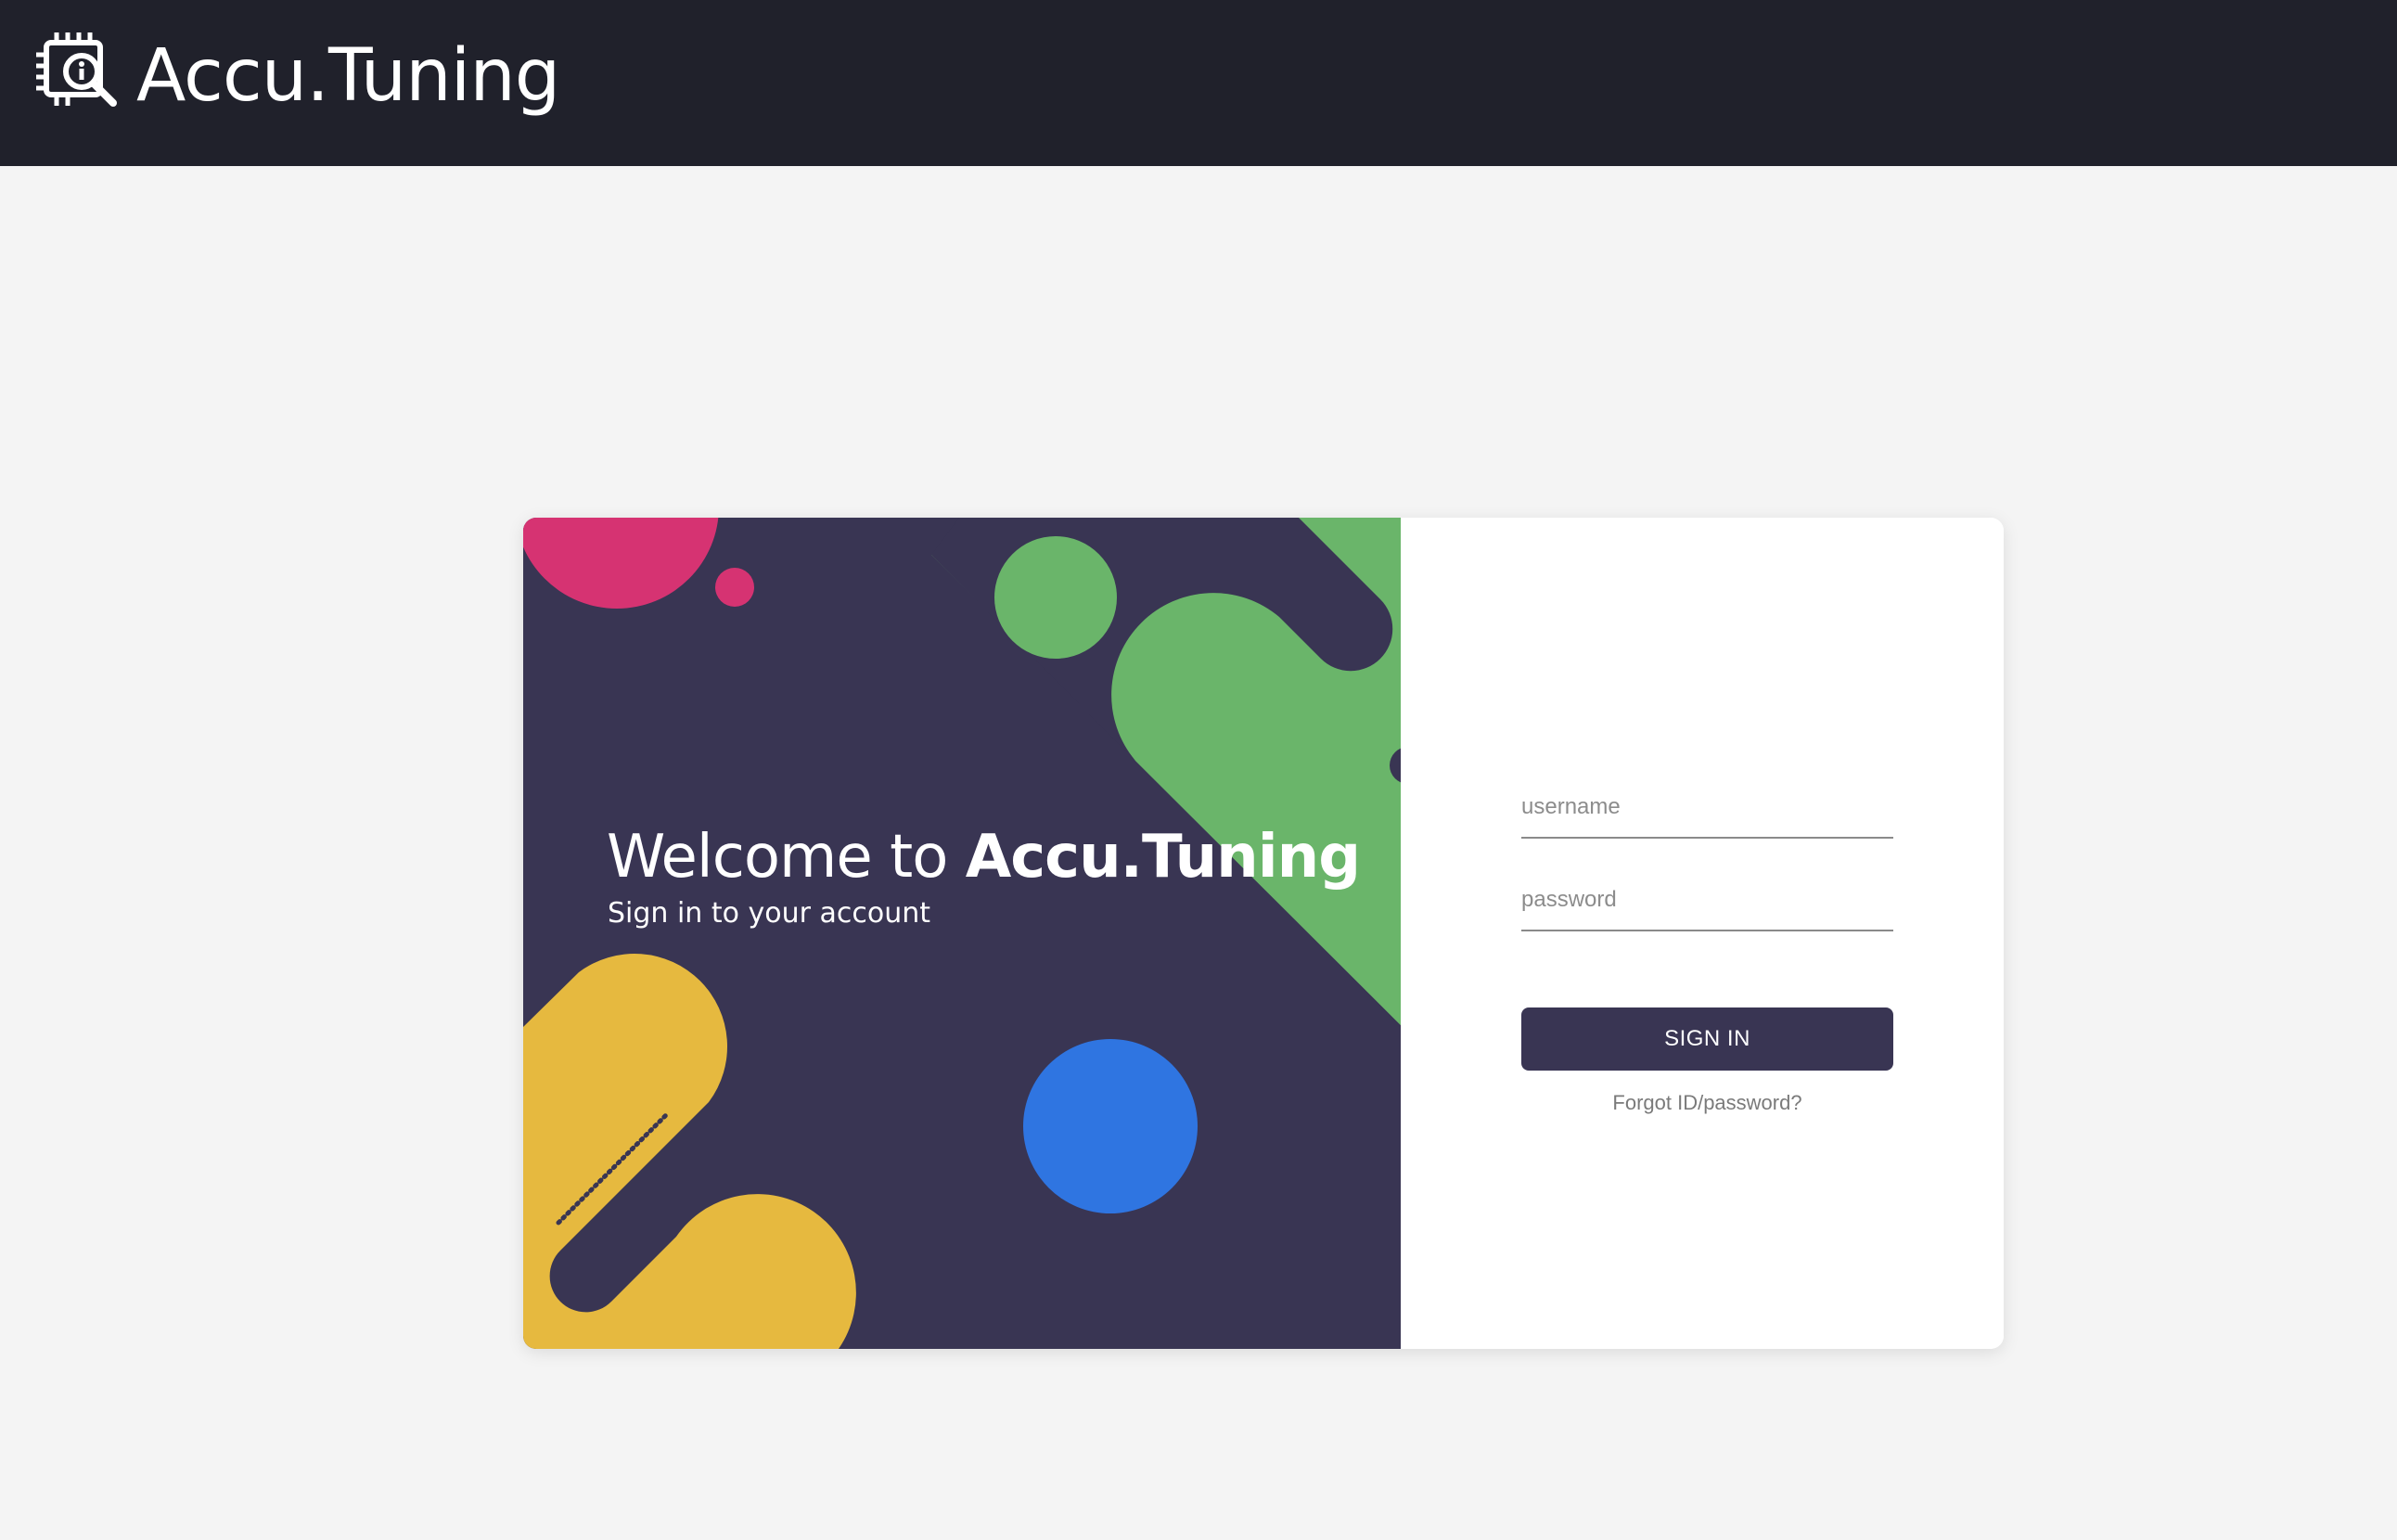 The height and width of the screenshot is (1540, 2397). I want to click on welcome-brand: Accu.Tuning, so click(1163, 857).